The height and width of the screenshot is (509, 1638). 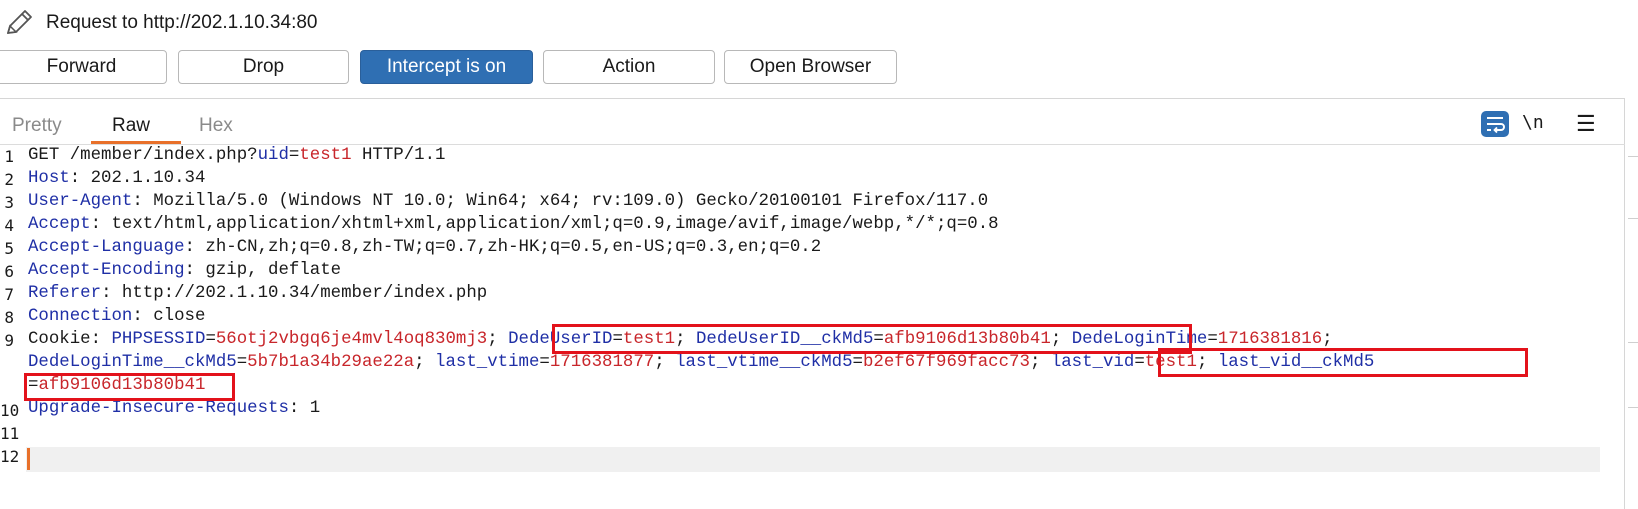 What do you see at coordinates (10, 433) in the screenshot?
I see `line-number: 11` at bounding box center [10, 433].